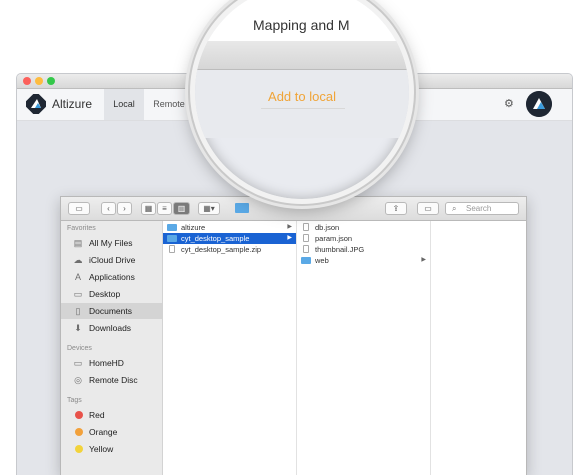 Image resolution: width=585 pixels, height=475 pixels. Describe the element at coordinates (74, 400) in the screenshot. I see `tags-heading: Tags` at that location.